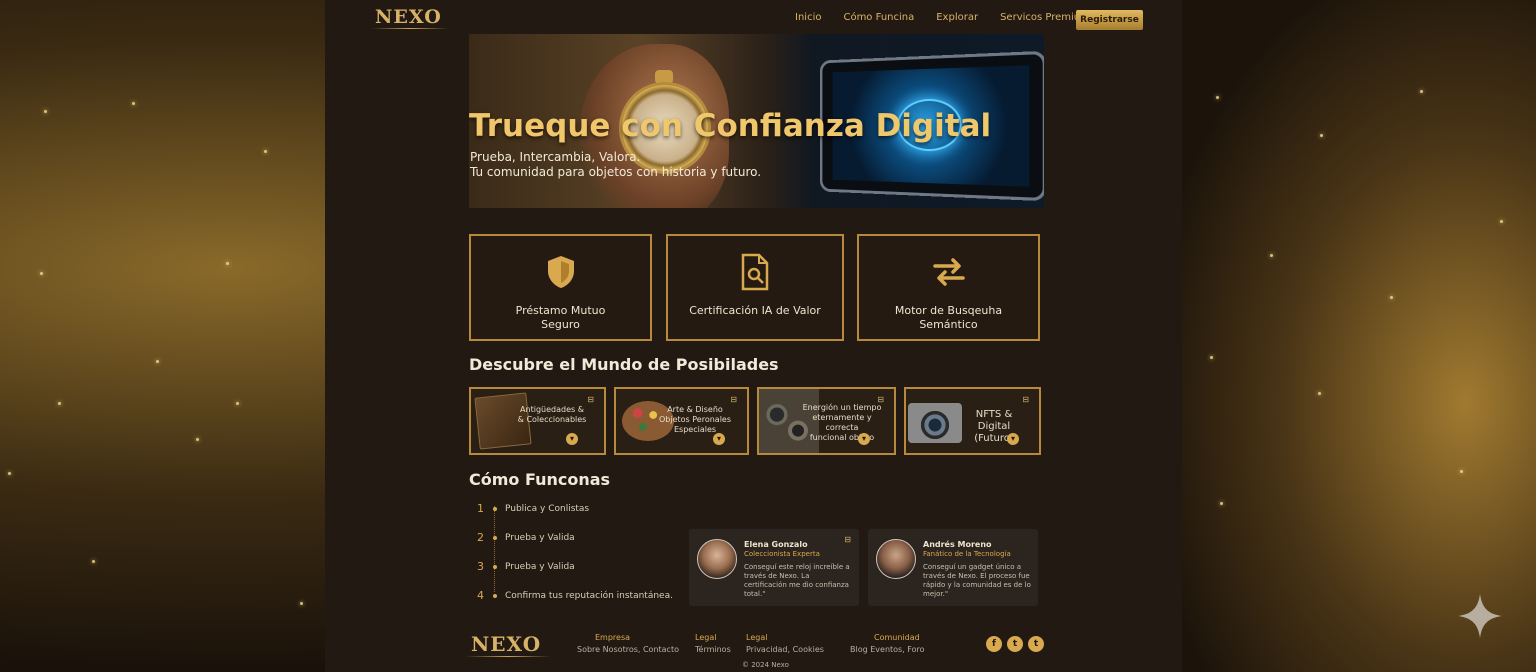  I want to click on feature-label-line1: Motor de Busqeuha, so click(948, 310).